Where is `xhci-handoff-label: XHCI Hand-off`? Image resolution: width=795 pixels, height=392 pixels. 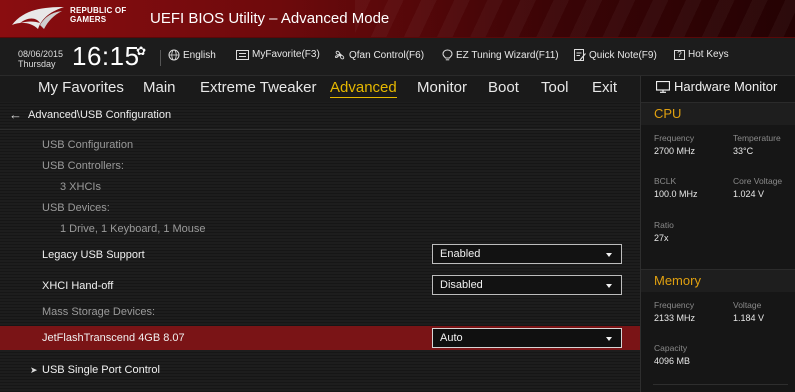 xhci-handoff-label: XHCI Hand-off is located at coordinates (78, 286).